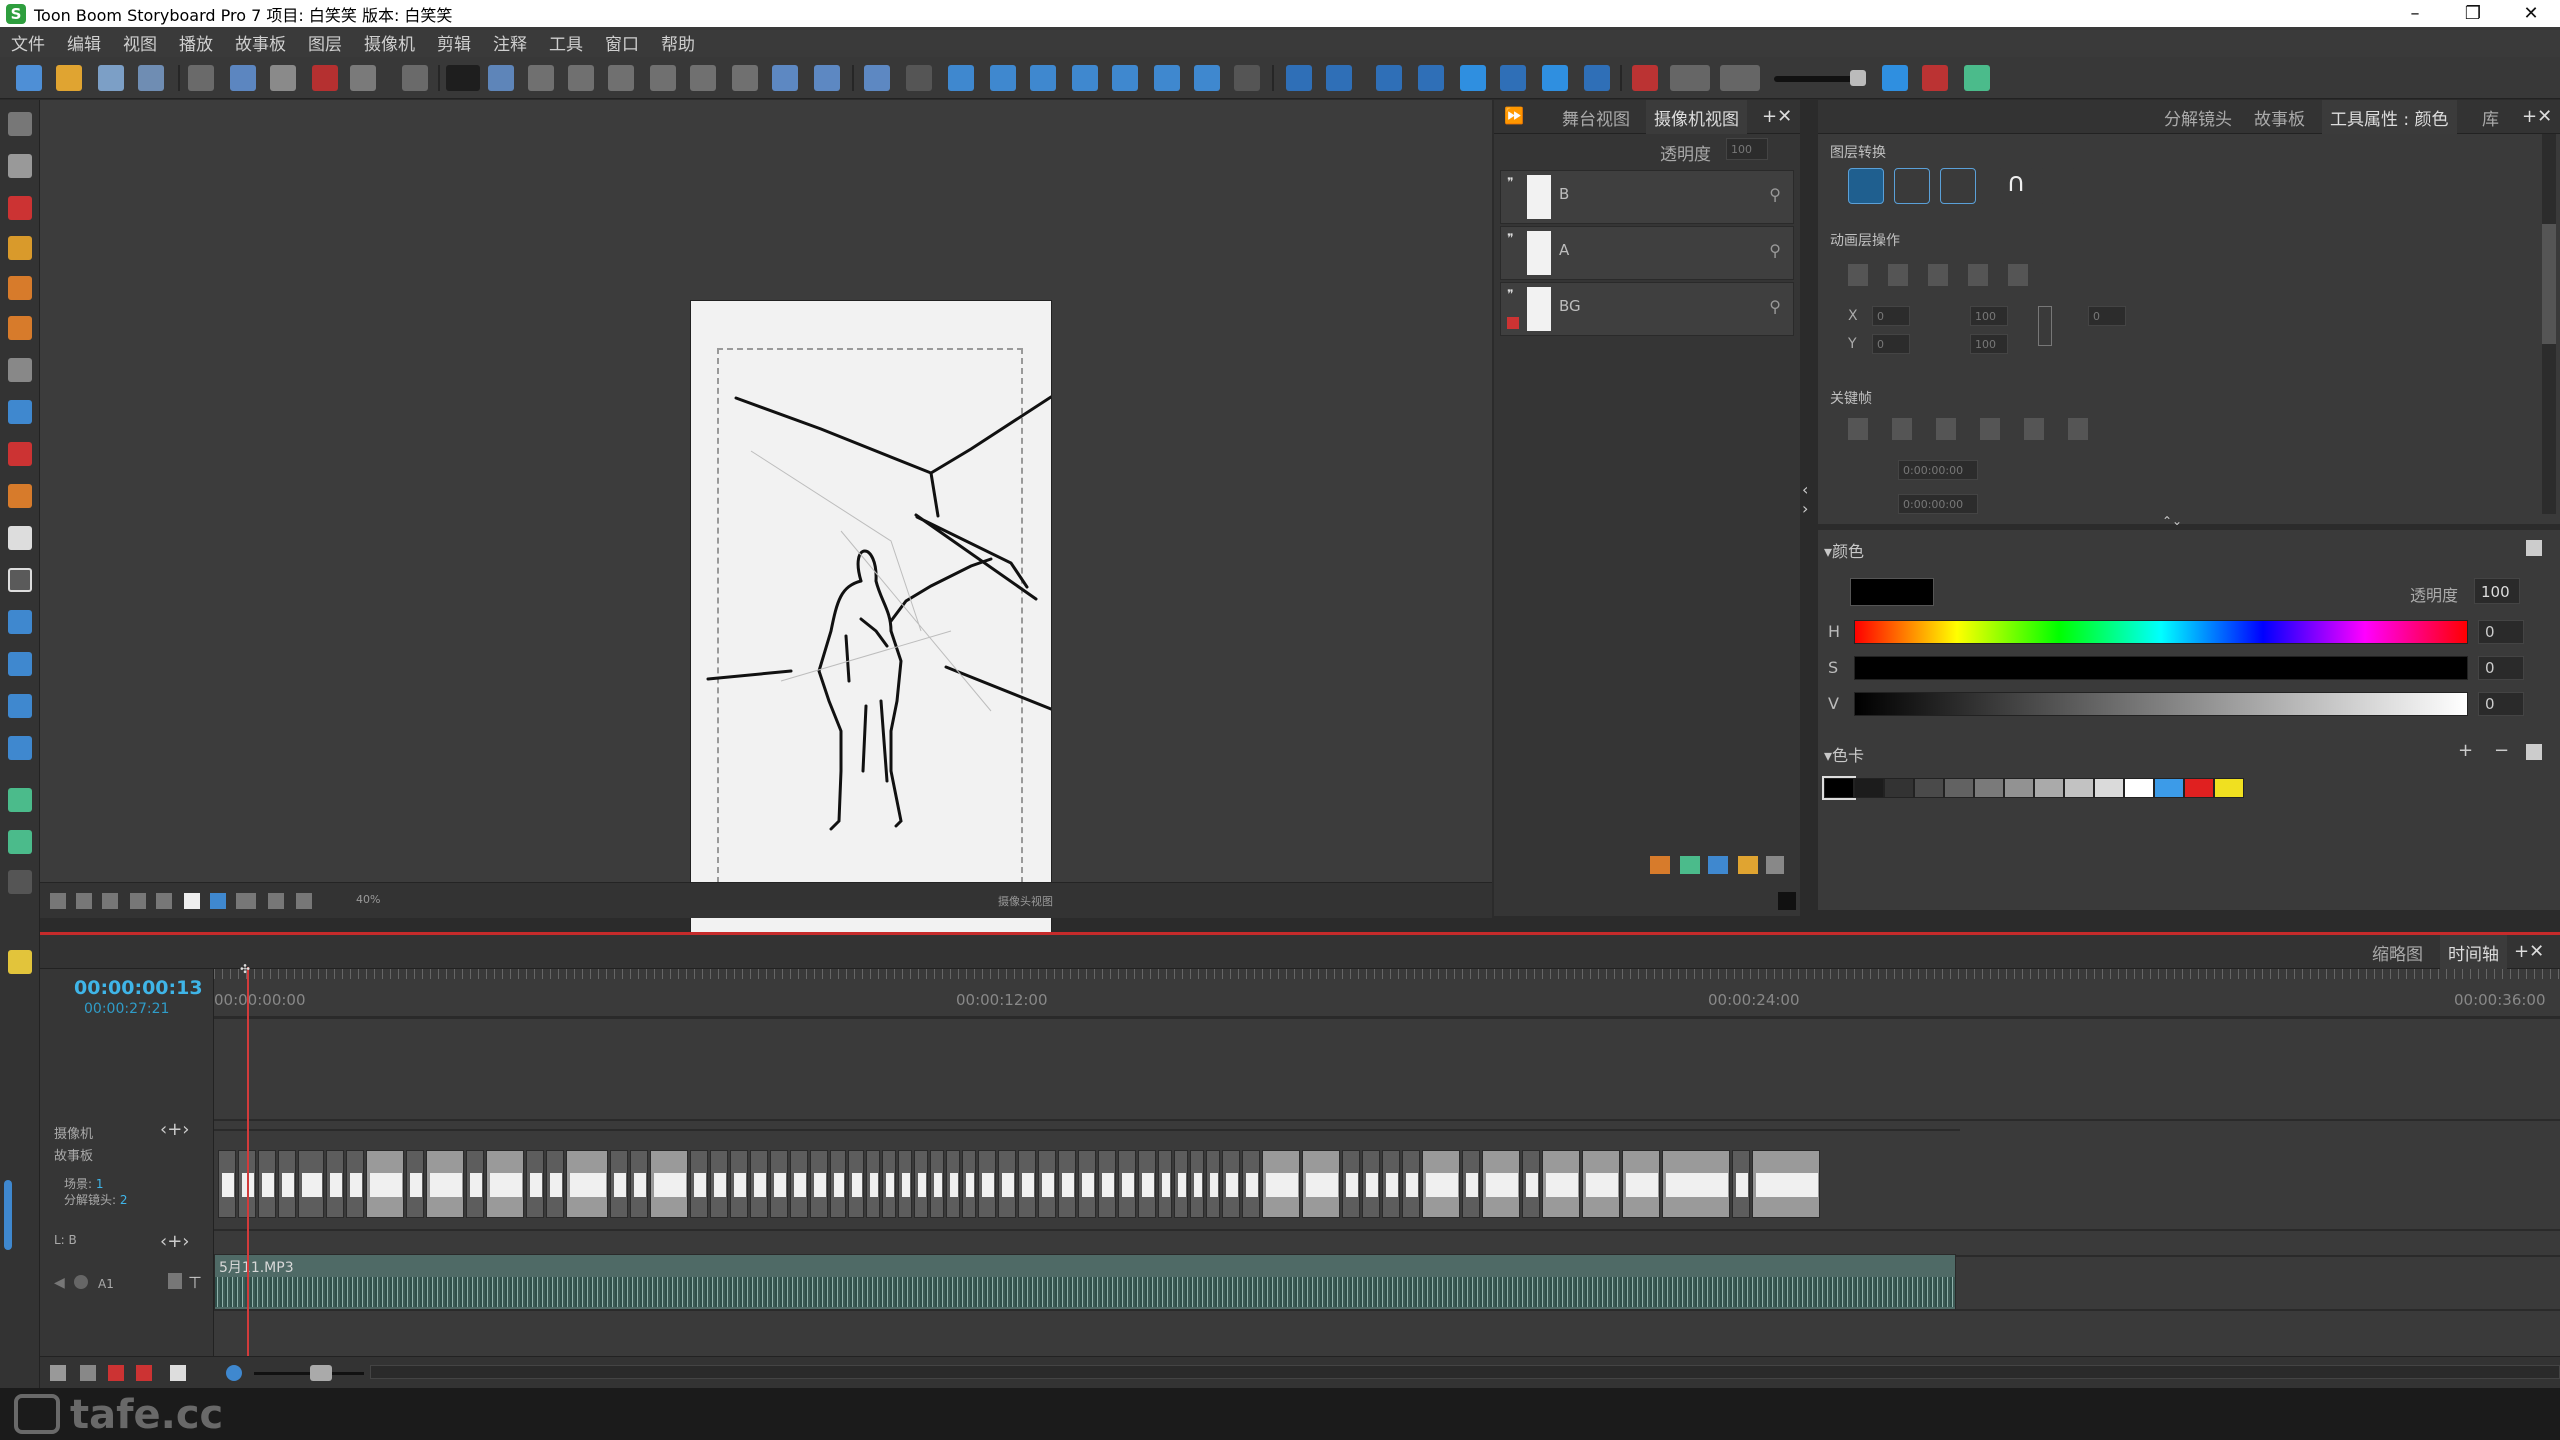 This screenshot has height=1440, width=2560. Describe the element at coordinates (174, 1129) in the screenshot. I see `camera-track-add-icon: ‹+›` at that location.